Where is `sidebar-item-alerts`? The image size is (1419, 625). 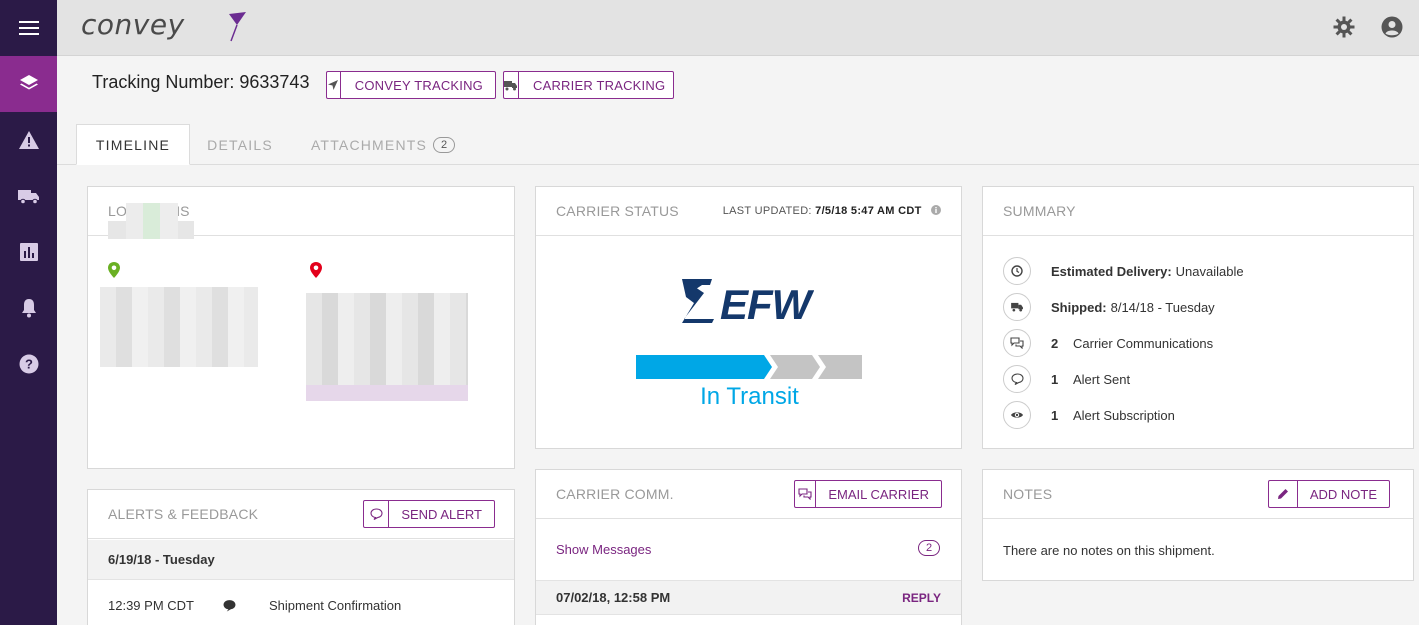
sidebar-item-alerts is located at coordinates (28, 140).